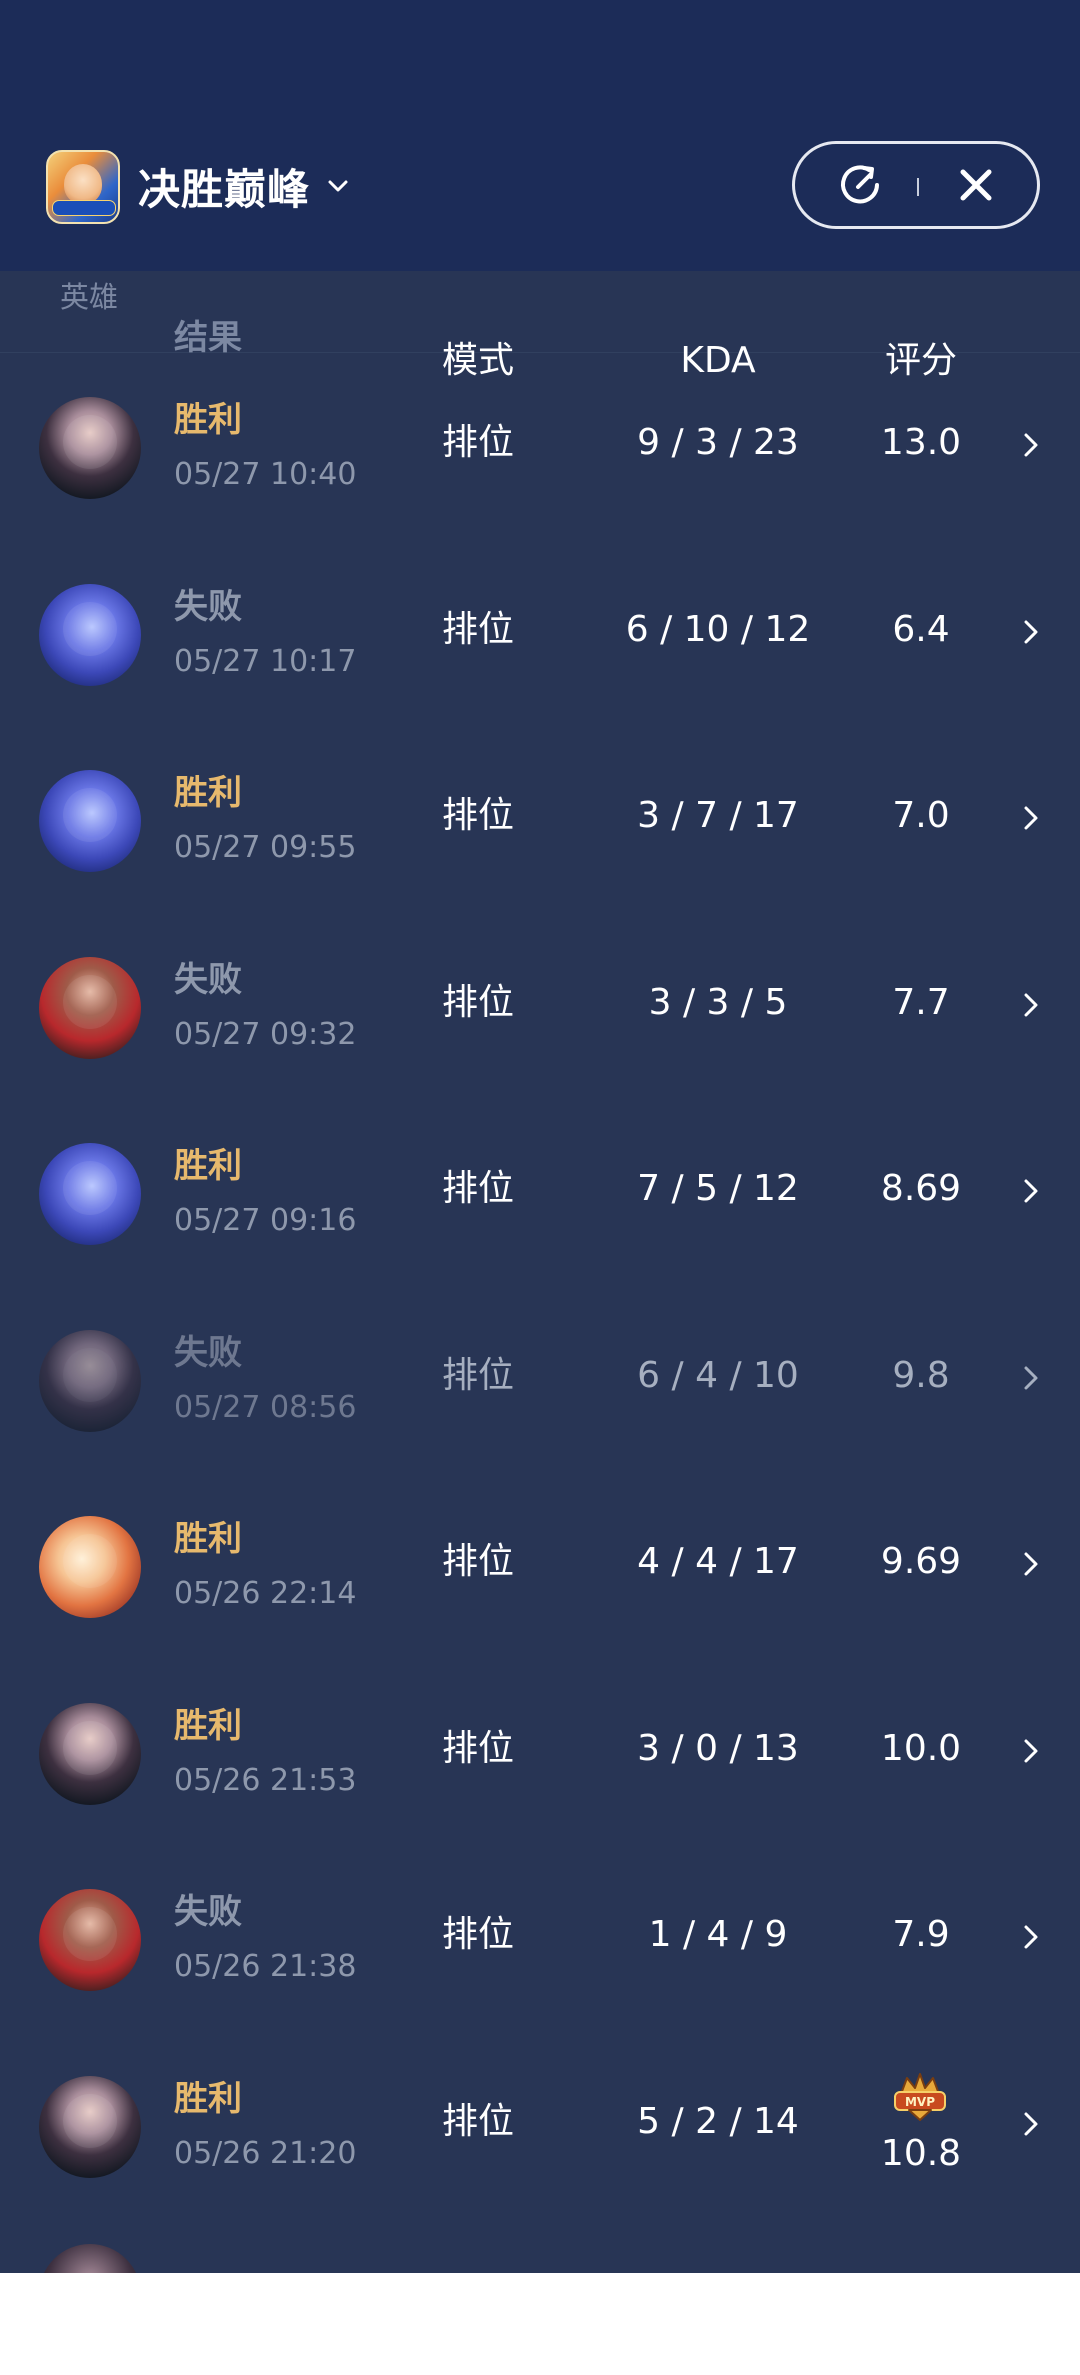 The image size is (1080, 2375). What do you see at coordinates (718, 629) in the screenshot?
I see `match-kda: 6 / 10 / 12` at bounding box center [718, 629].